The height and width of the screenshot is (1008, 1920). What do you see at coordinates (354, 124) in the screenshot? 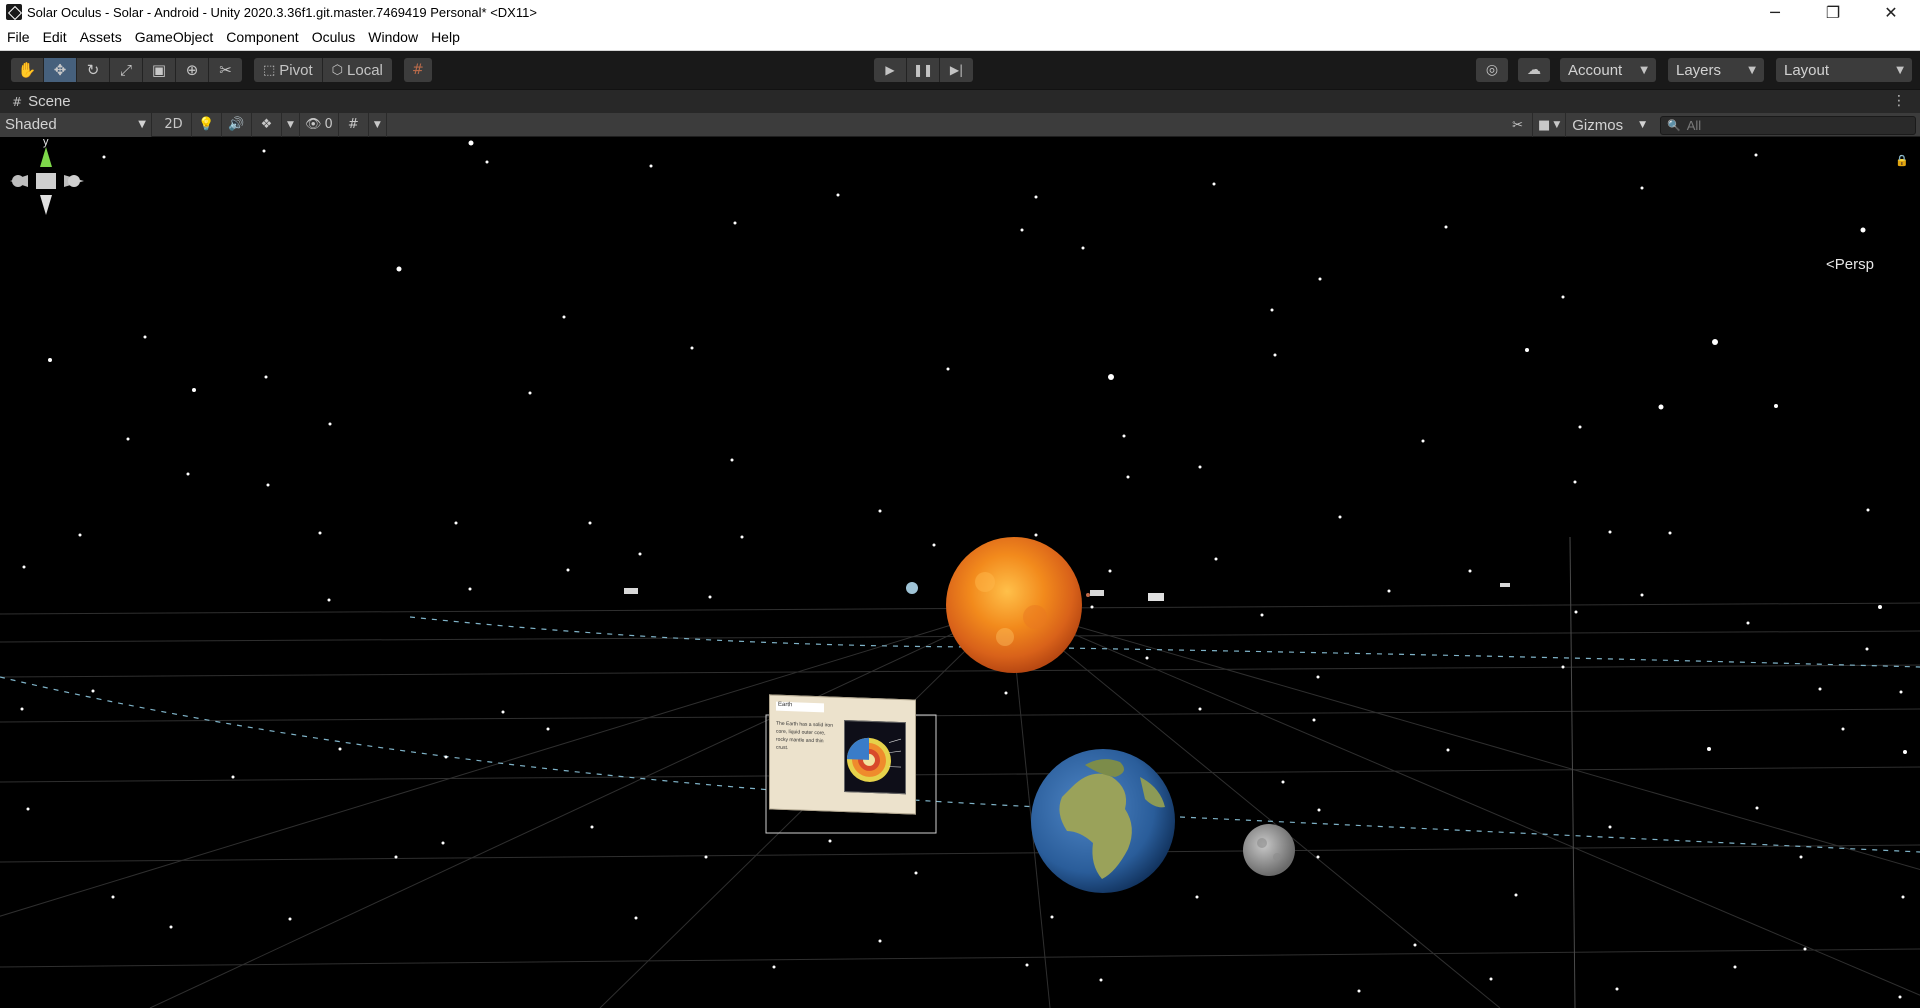
I see `grid-icon: #` at bounding box center [354, 124].